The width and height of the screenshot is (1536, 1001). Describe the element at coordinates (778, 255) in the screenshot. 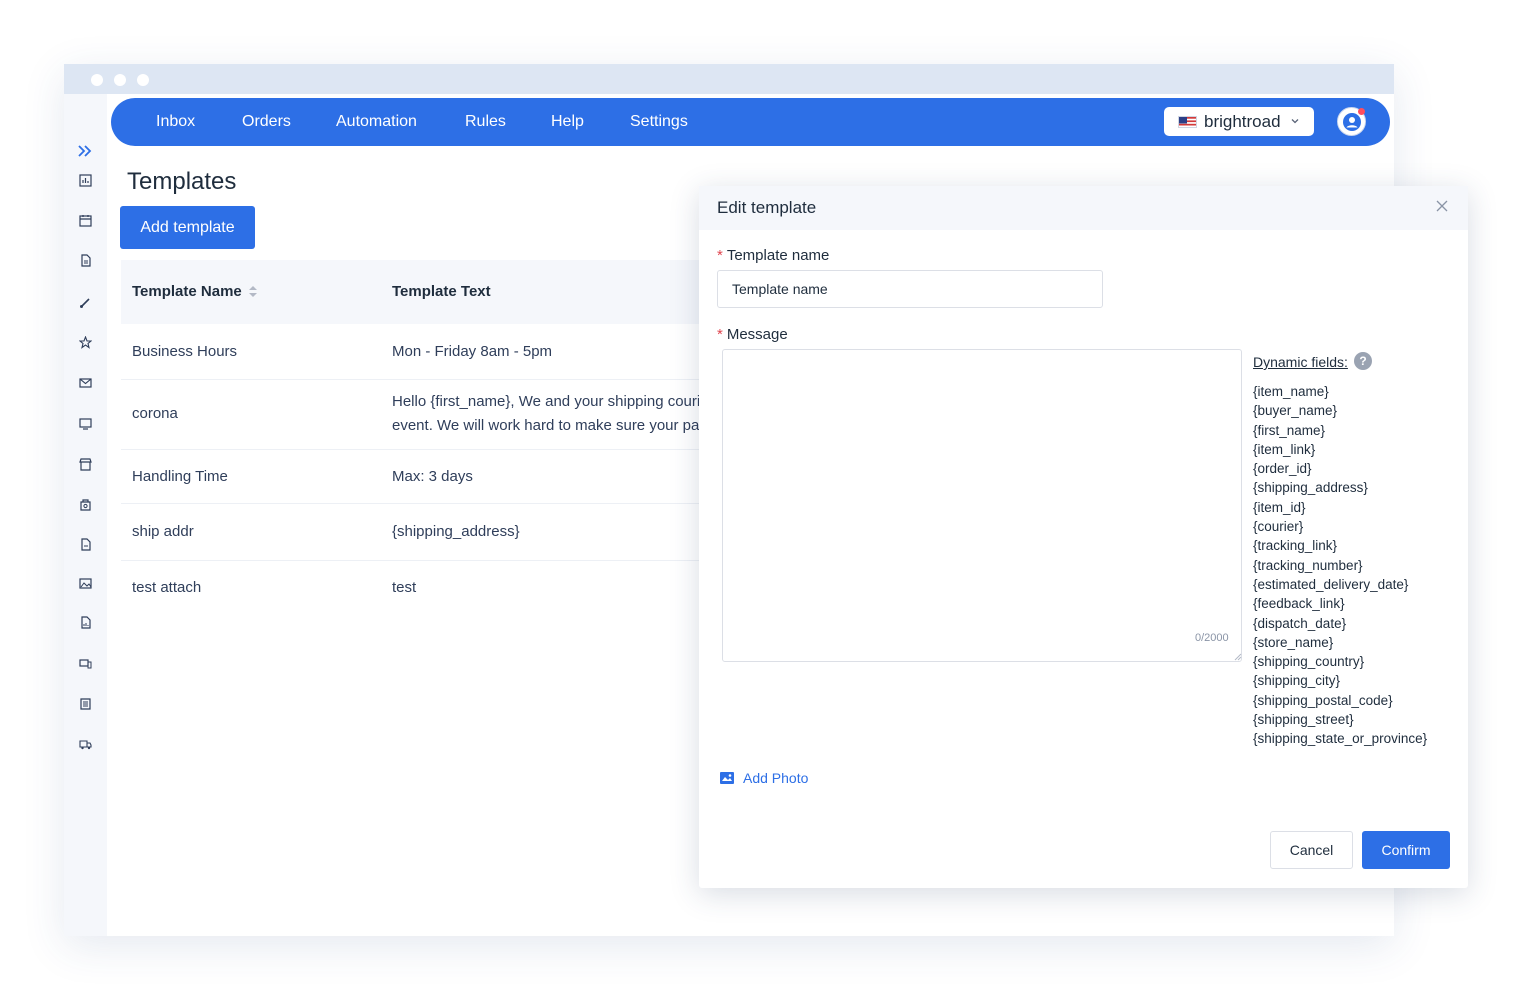

I see `template-name-label-text: Template name` at that location.